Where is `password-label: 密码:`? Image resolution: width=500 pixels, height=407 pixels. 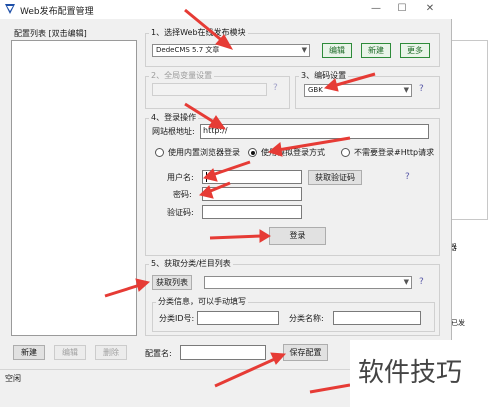
password-label: 密码: is located at coordinates (182, 194).